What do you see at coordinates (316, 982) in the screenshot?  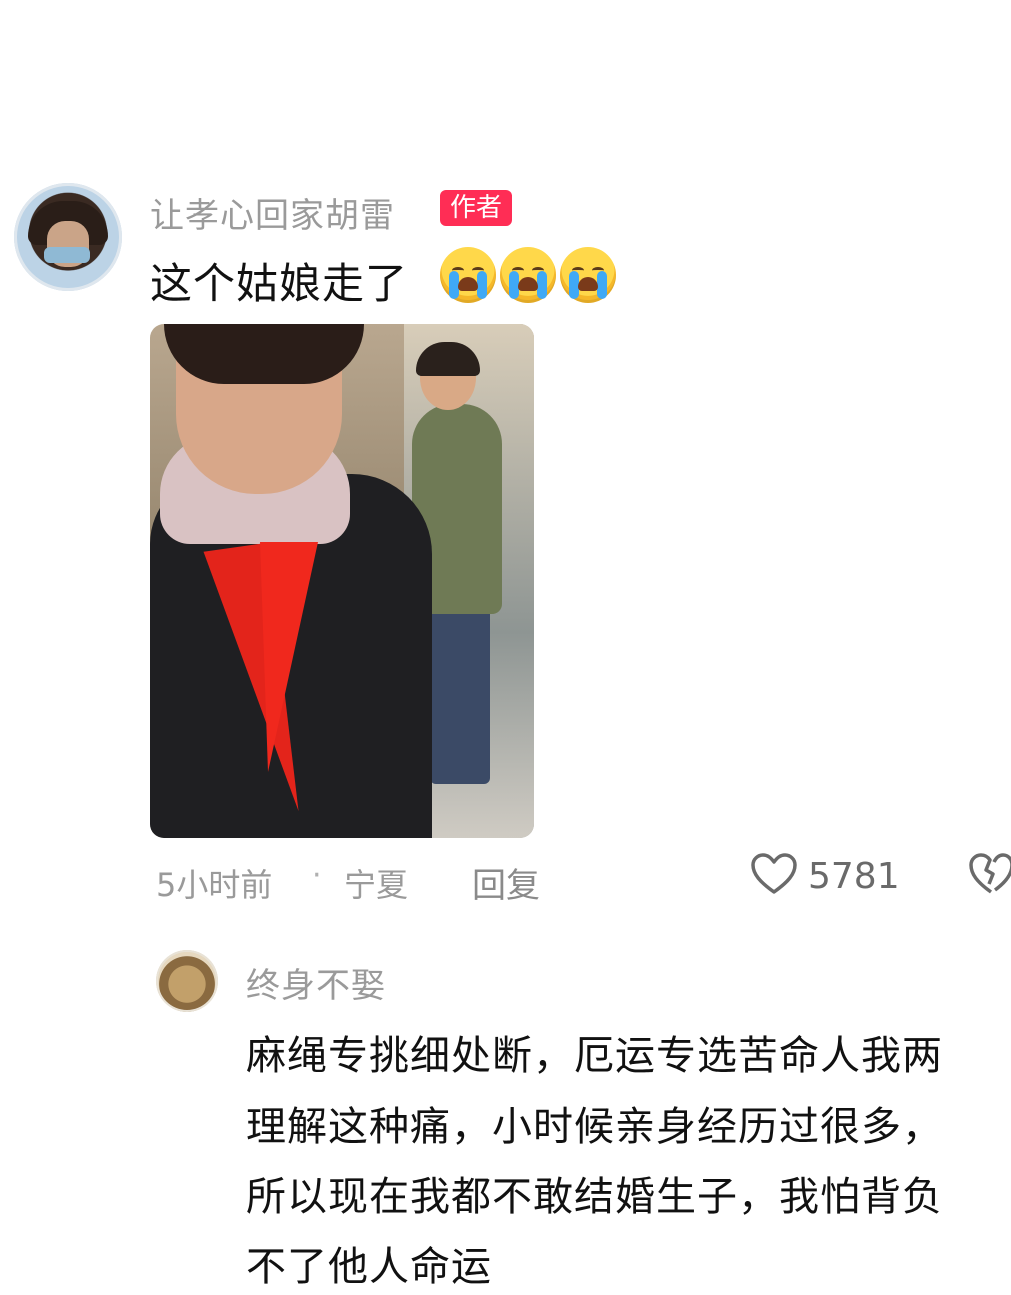 I see `reply-username: 终身不娶` at bounding box center [316, 982].